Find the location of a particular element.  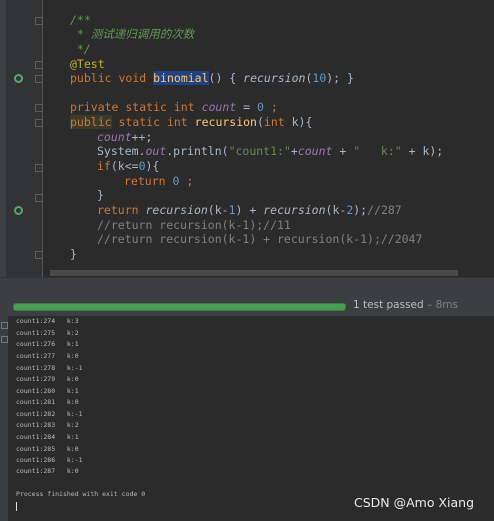

test-status: 1 test passed – 8ms is located at coordinates (405, 305).